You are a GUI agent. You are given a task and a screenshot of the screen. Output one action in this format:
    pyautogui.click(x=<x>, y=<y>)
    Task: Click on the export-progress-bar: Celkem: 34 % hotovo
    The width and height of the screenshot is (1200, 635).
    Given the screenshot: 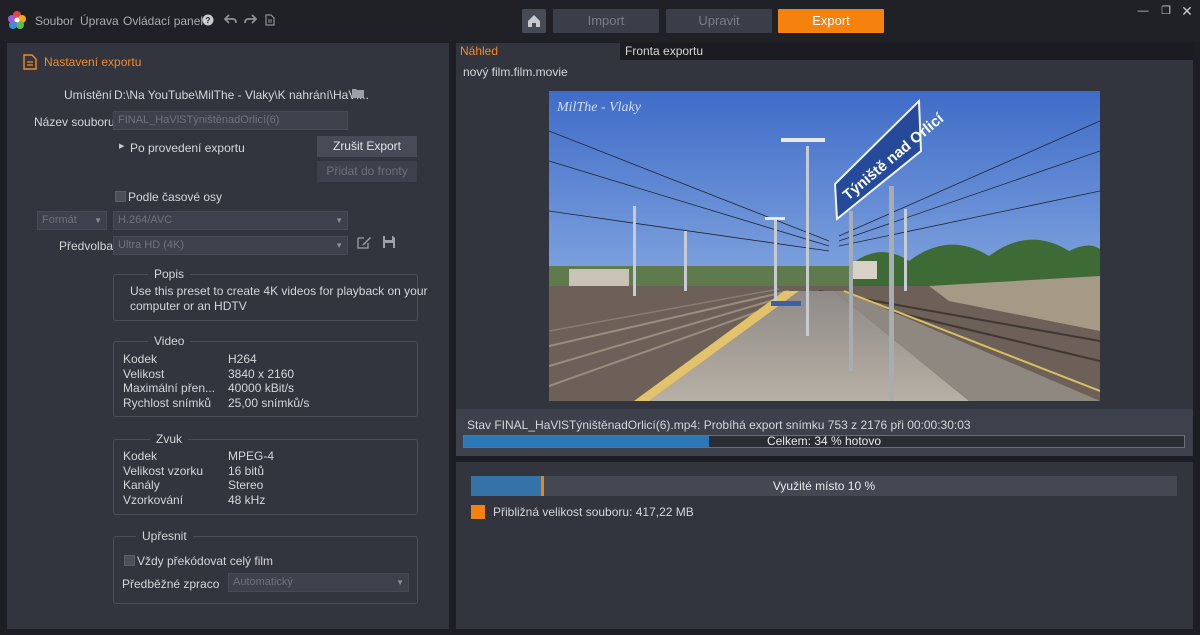 What is the action you would take?
    pyautogui.click(x=824, y=441)
    